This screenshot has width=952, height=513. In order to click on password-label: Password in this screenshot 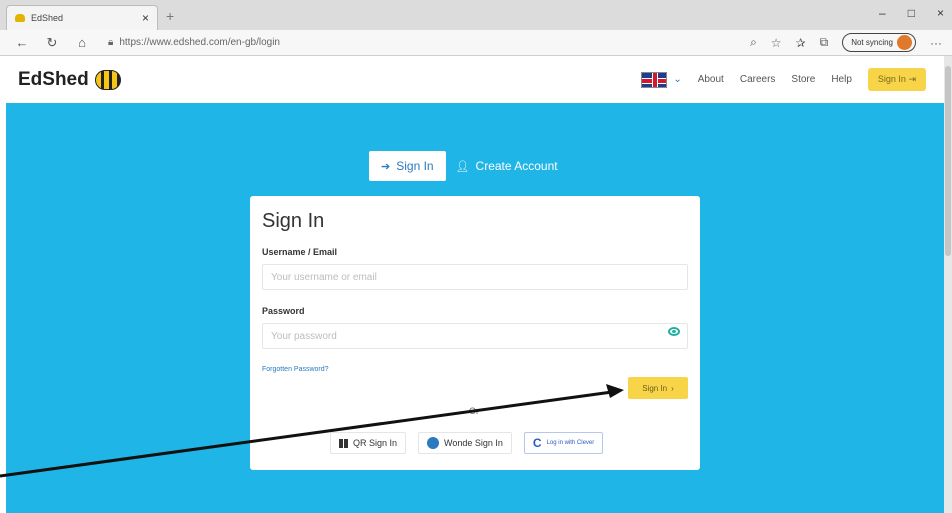, I will do `click(283, 311)`.